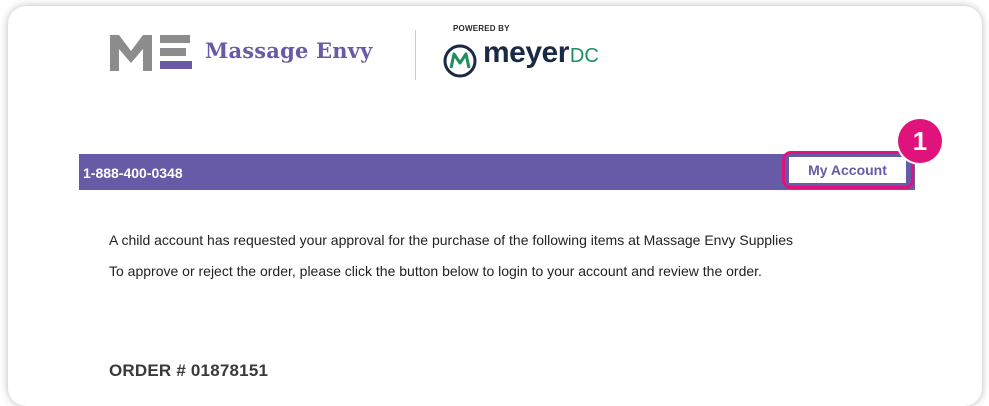 Image resolution: width=989 pixels, height=406 pixels. I want to click on partner-logo-text: meyerDC, so click(541, 53).